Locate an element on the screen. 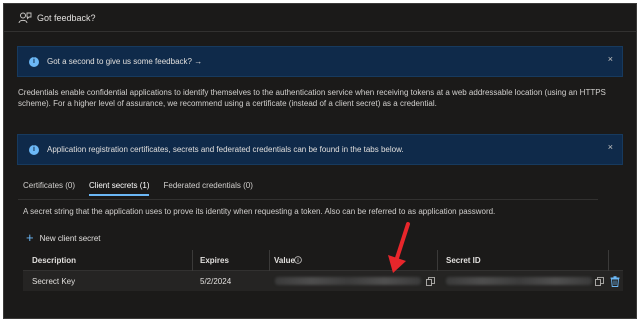 Image resolution: width=640 pixels, height=322 pixels. header-secret-id: Secret ID is located at coordinates (463, 260).